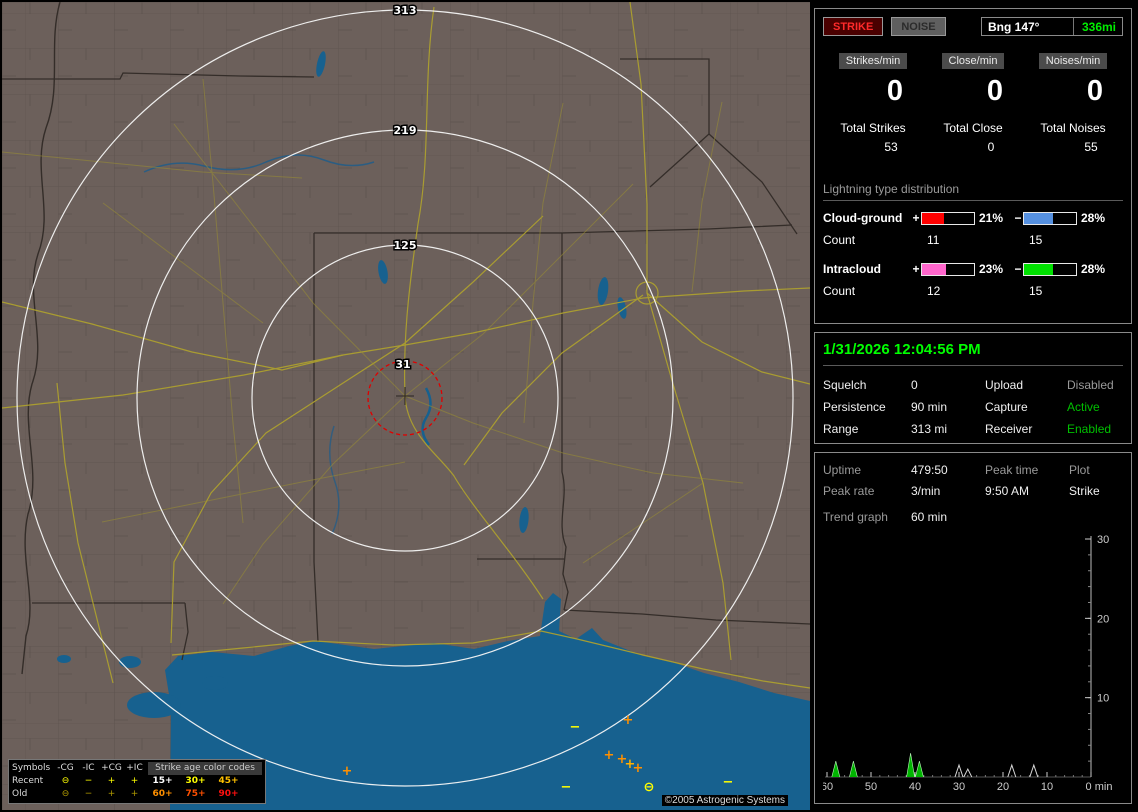  I want to click on total-close-value: 0, so click(991, 147).